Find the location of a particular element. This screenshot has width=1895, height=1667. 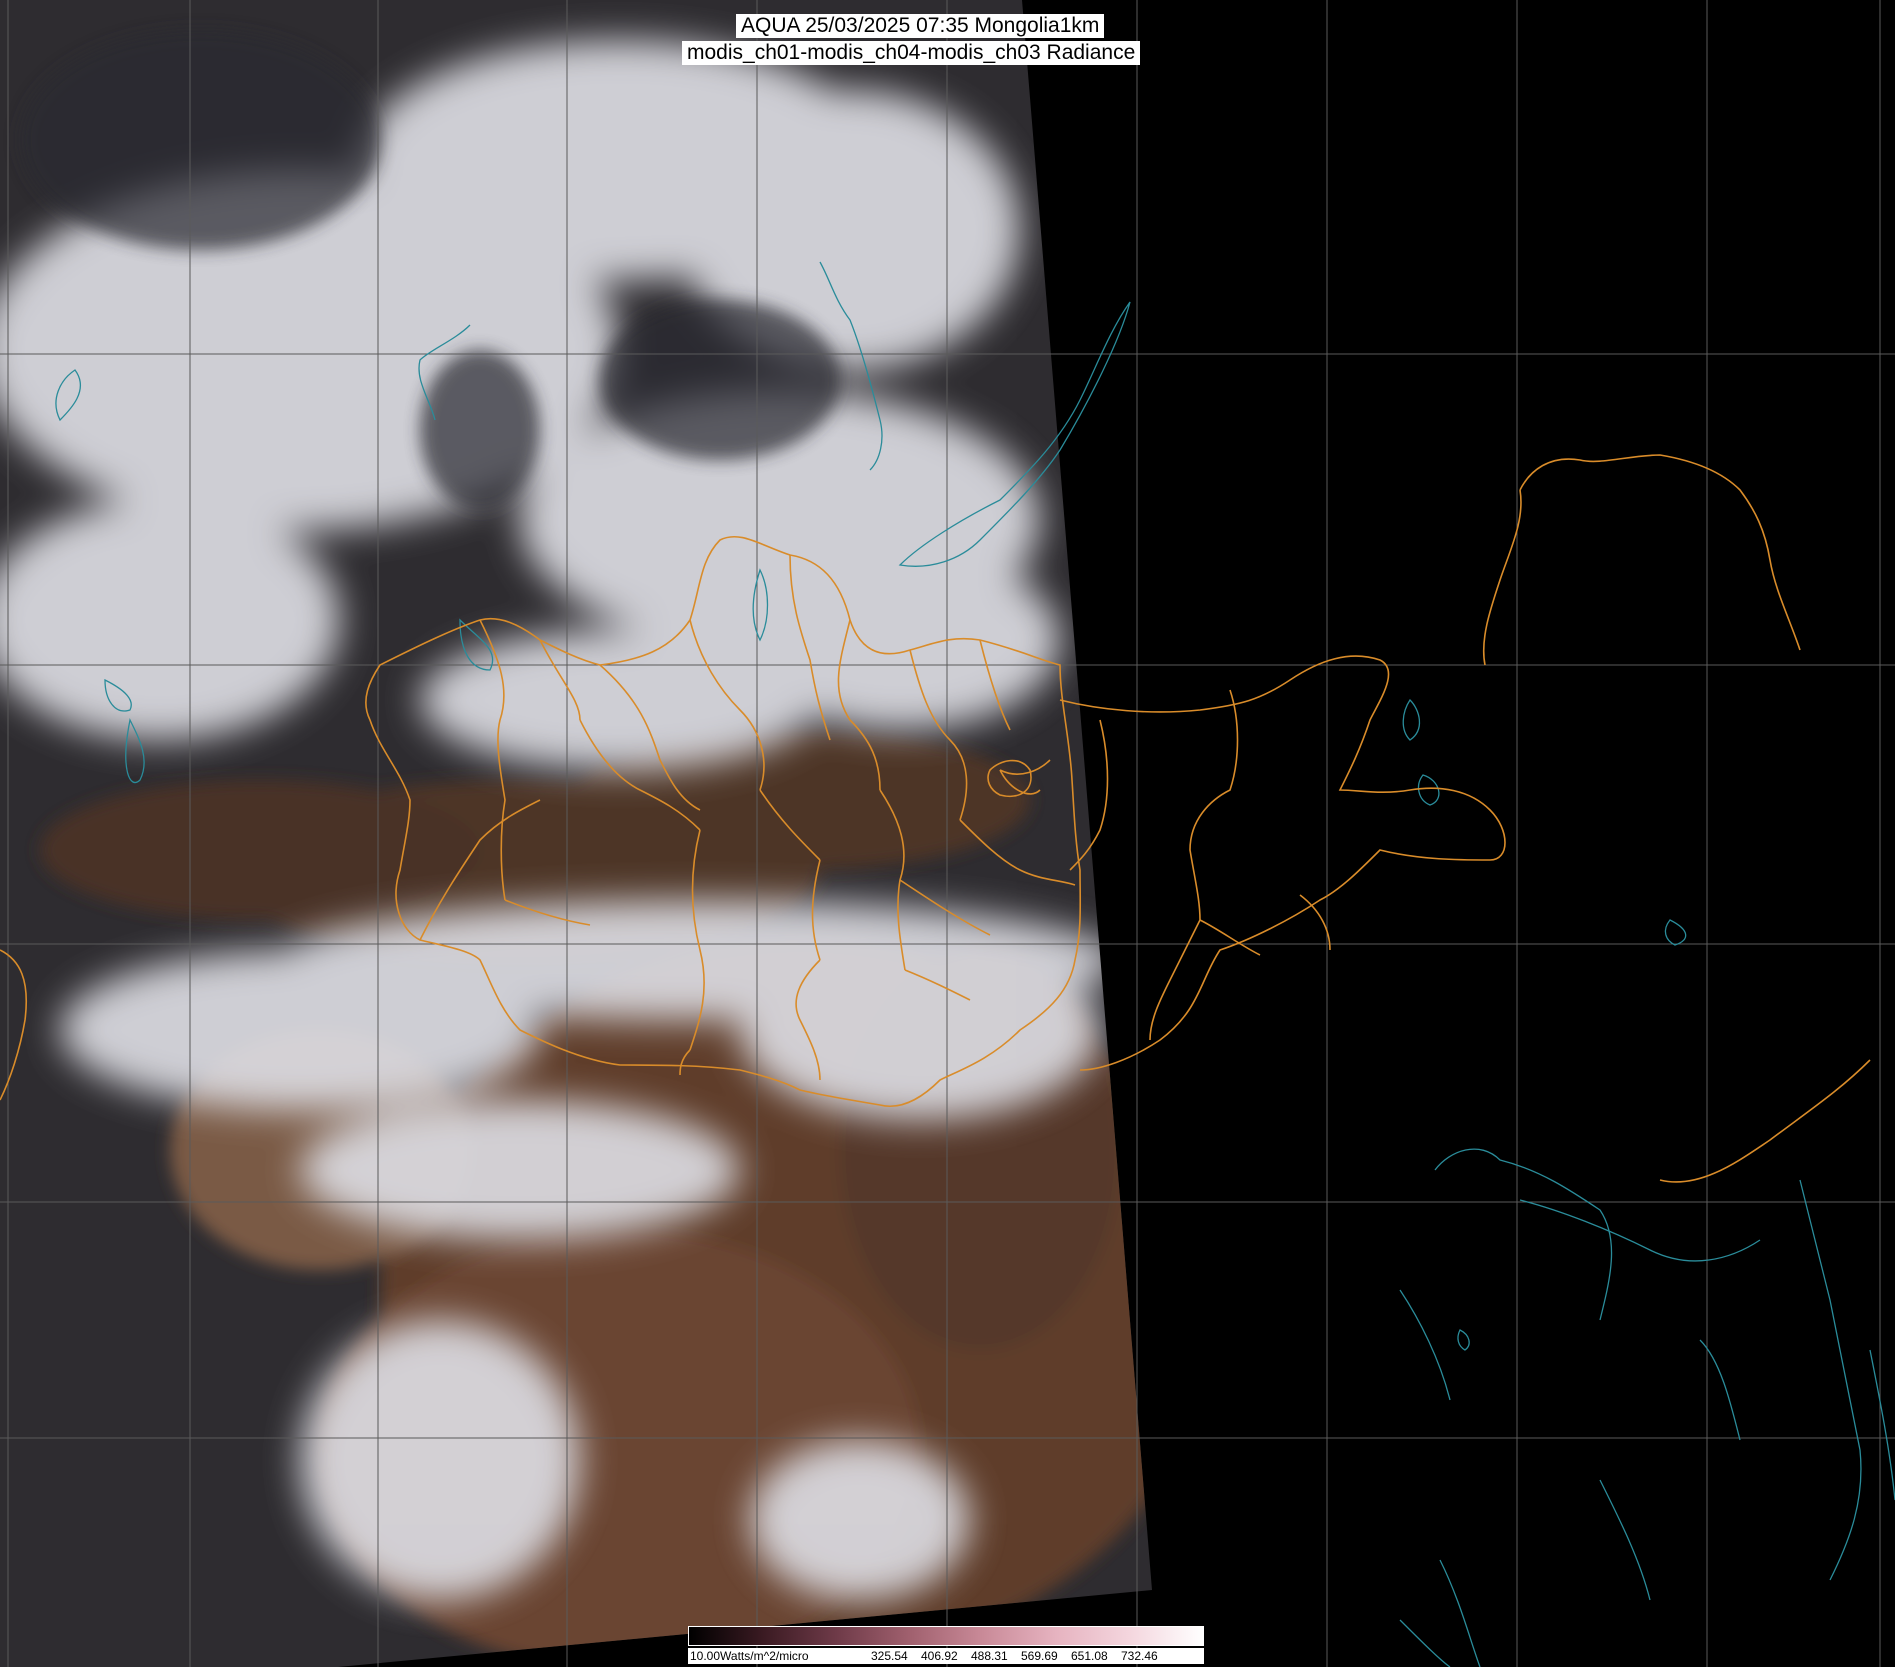

colorbar-tick: 569.69 is located at coordinates (1039, 1656).